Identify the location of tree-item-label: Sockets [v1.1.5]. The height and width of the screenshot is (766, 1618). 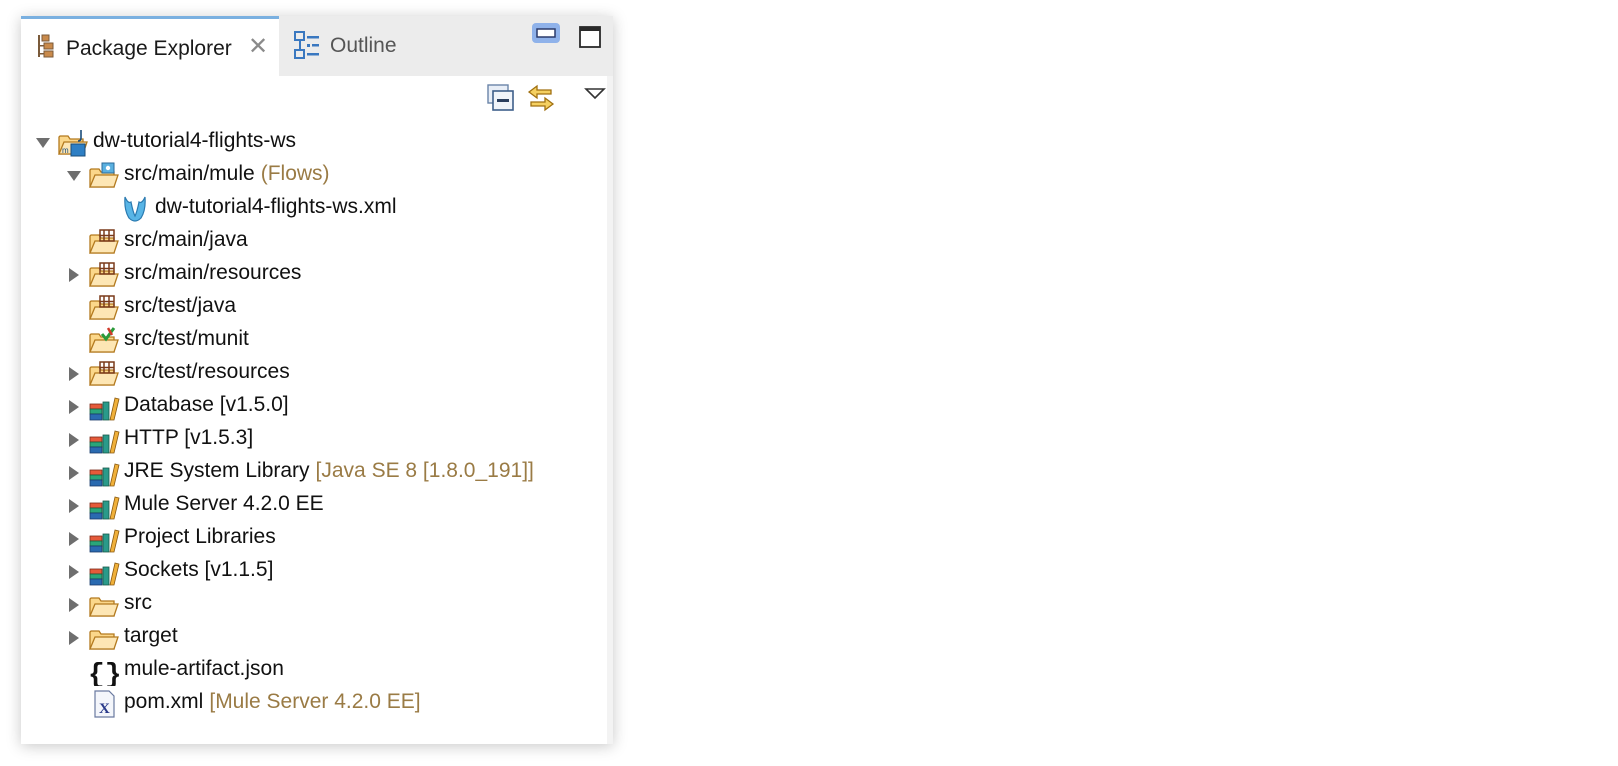
(199, 569).